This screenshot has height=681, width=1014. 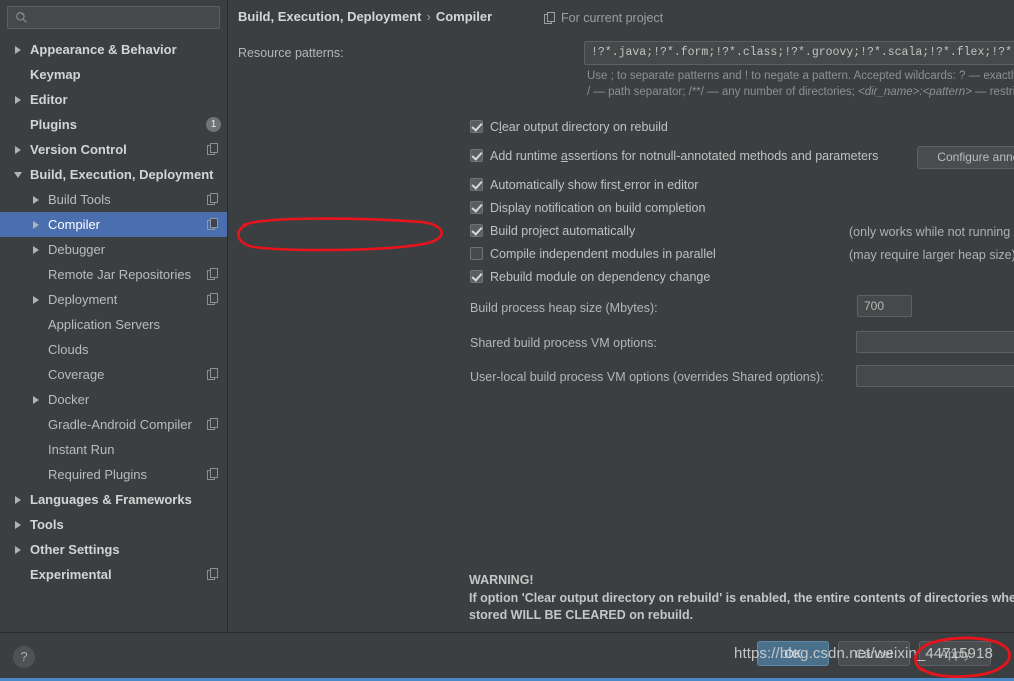 What do you see at coordinates (113, 74) in the screenshot?
I see `sidebar-item-keymap: Keymap` at bounding box center [113, 74].